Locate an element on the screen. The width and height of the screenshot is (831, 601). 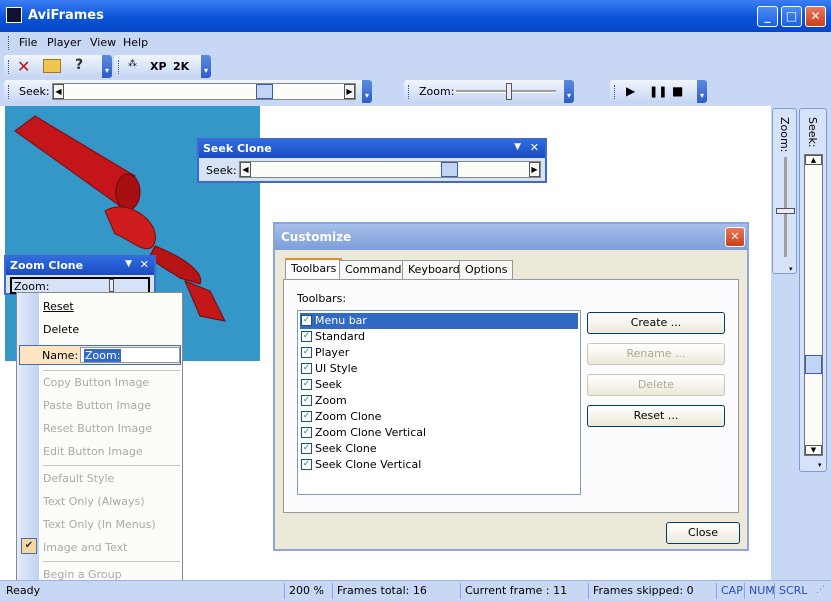
menubar-grip is located at coordinates (9, 43).